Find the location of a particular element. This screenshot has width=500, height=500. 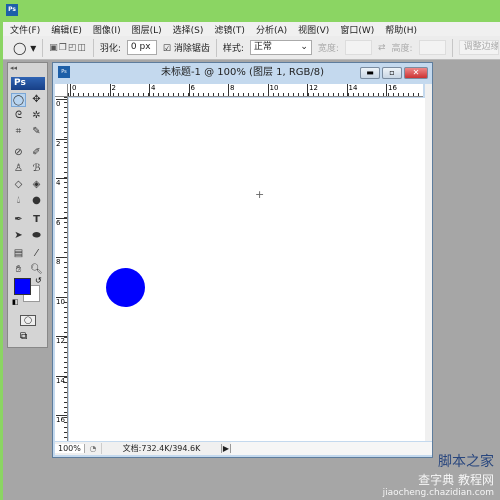

vertical-scrollbar is located at coordinates (428, 262).